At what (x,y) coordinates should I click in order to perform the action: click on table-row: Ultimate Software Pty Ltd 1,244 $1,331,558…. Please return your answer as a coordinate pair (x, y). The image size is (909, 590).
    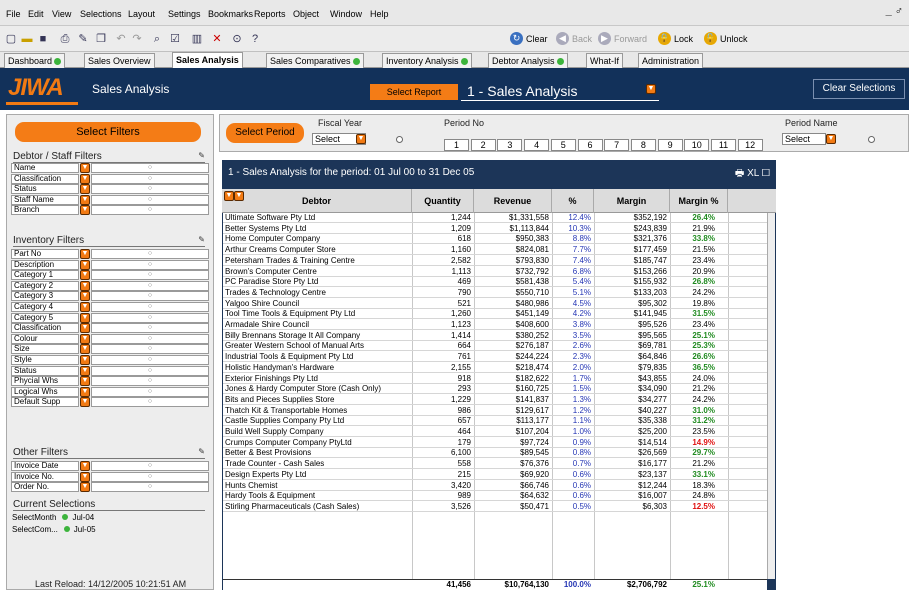
    Looking at the image, I should click on (495, 218).